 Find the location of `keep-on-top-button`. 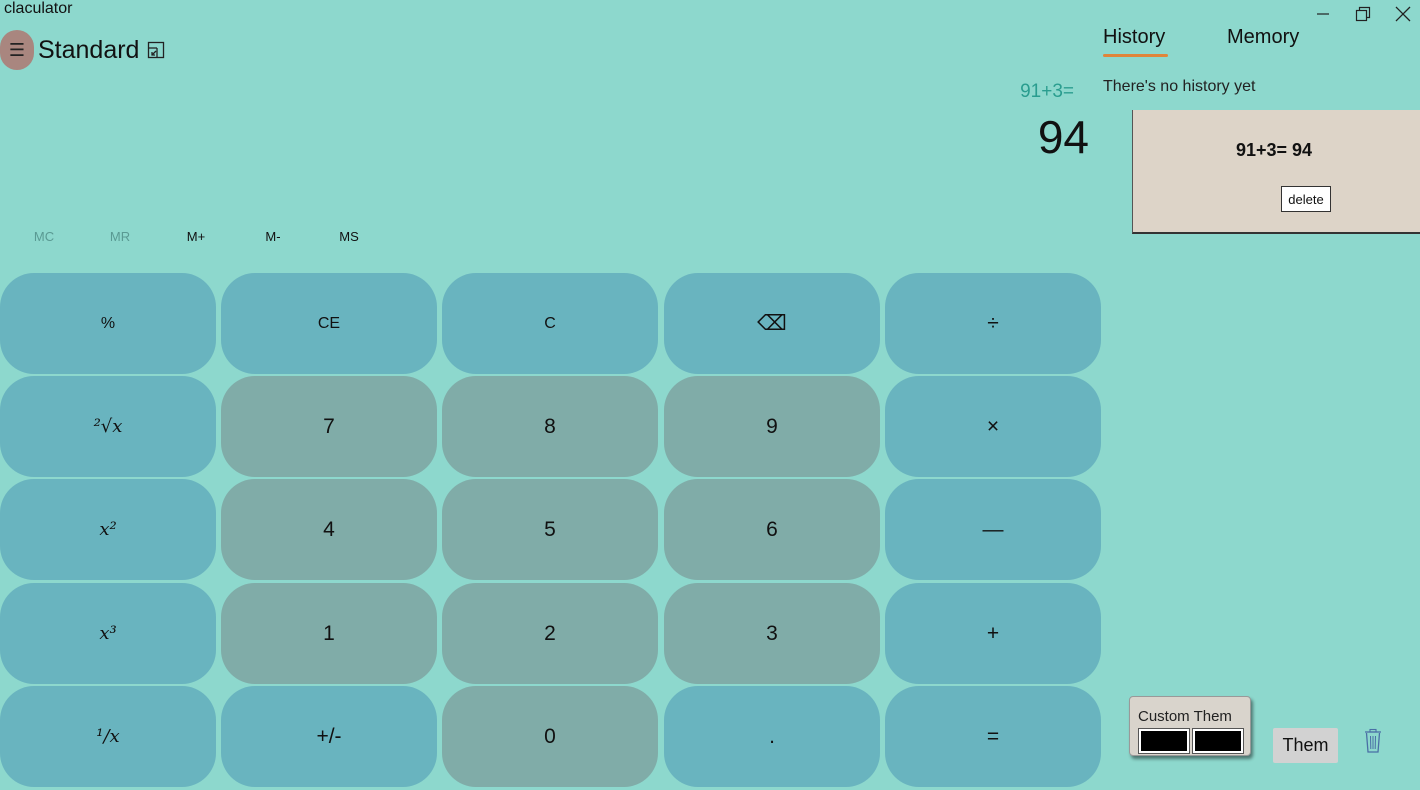

keep-on-top-button is located at coordinates (156, 50).